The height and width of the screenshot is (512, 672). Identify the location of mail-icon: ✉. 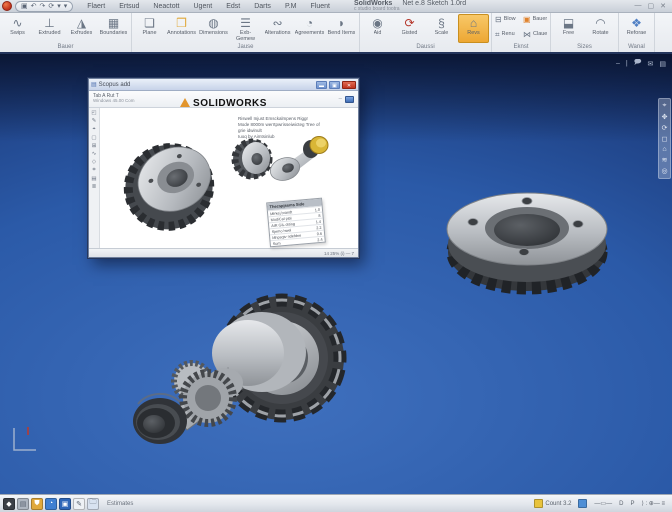
(651, 64).